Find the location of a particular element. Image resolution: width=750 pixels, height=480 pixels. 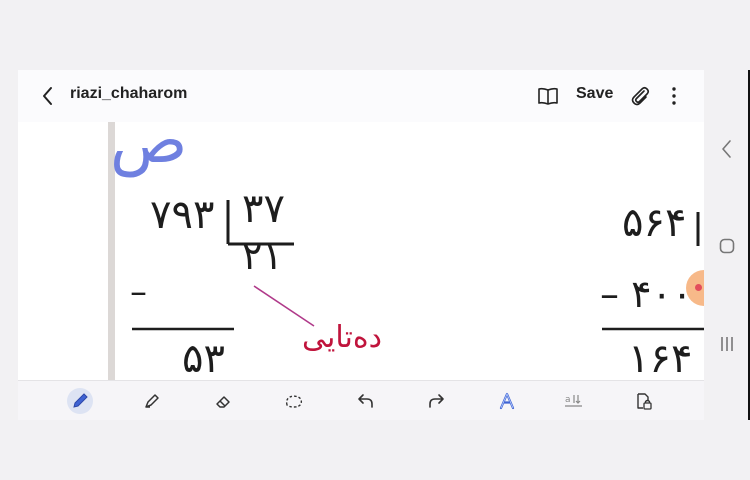

annotation-tens: ده‌تایی is located at coordinates (342, 337).